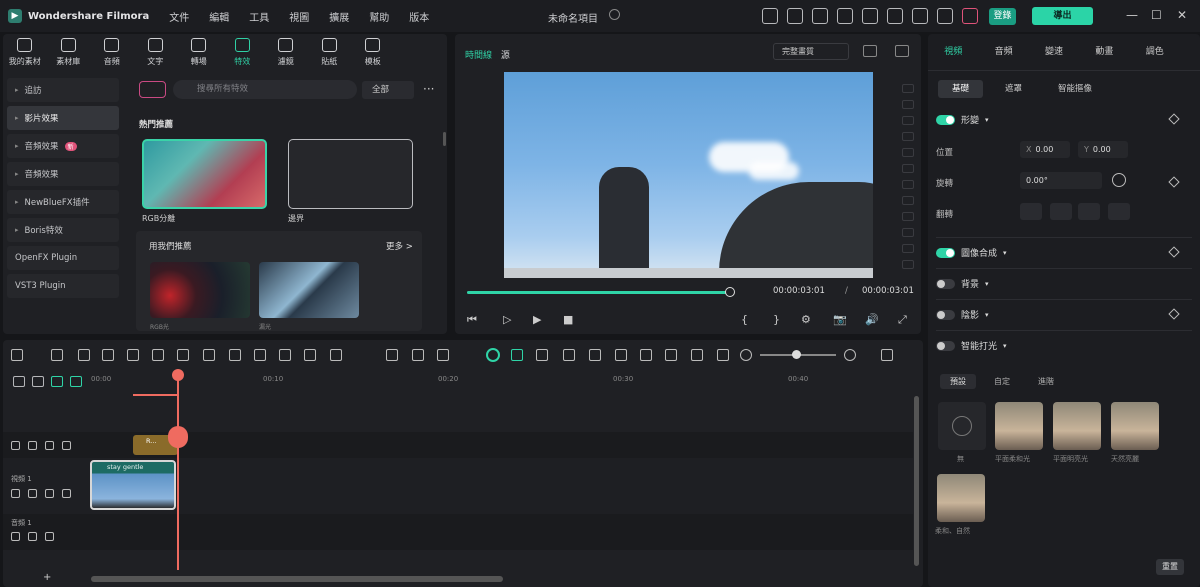 The image size is (1200, 587). Describe the element at coordinates (953, 50) in the screenshot. I see `tab-video: 視頻` at that location.